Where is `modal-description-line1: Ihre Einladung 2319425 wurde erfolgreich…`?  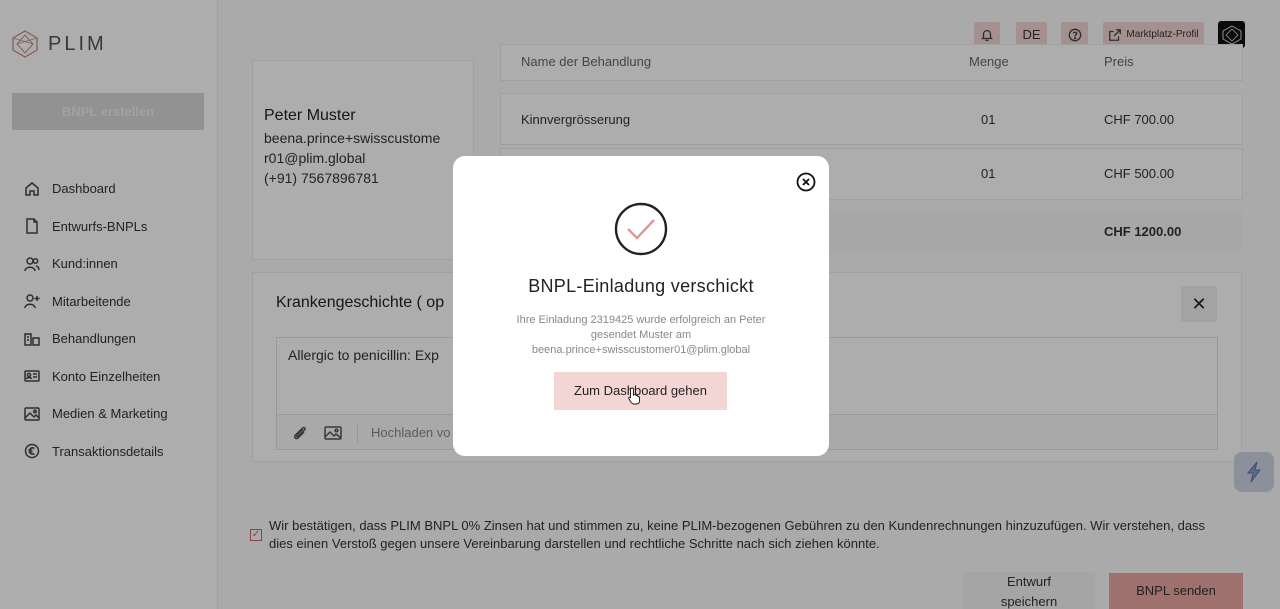 modal-description-line1: Ihre Einladung 2319425 wurde erfolgreich… is located at coordinates (641, 320).